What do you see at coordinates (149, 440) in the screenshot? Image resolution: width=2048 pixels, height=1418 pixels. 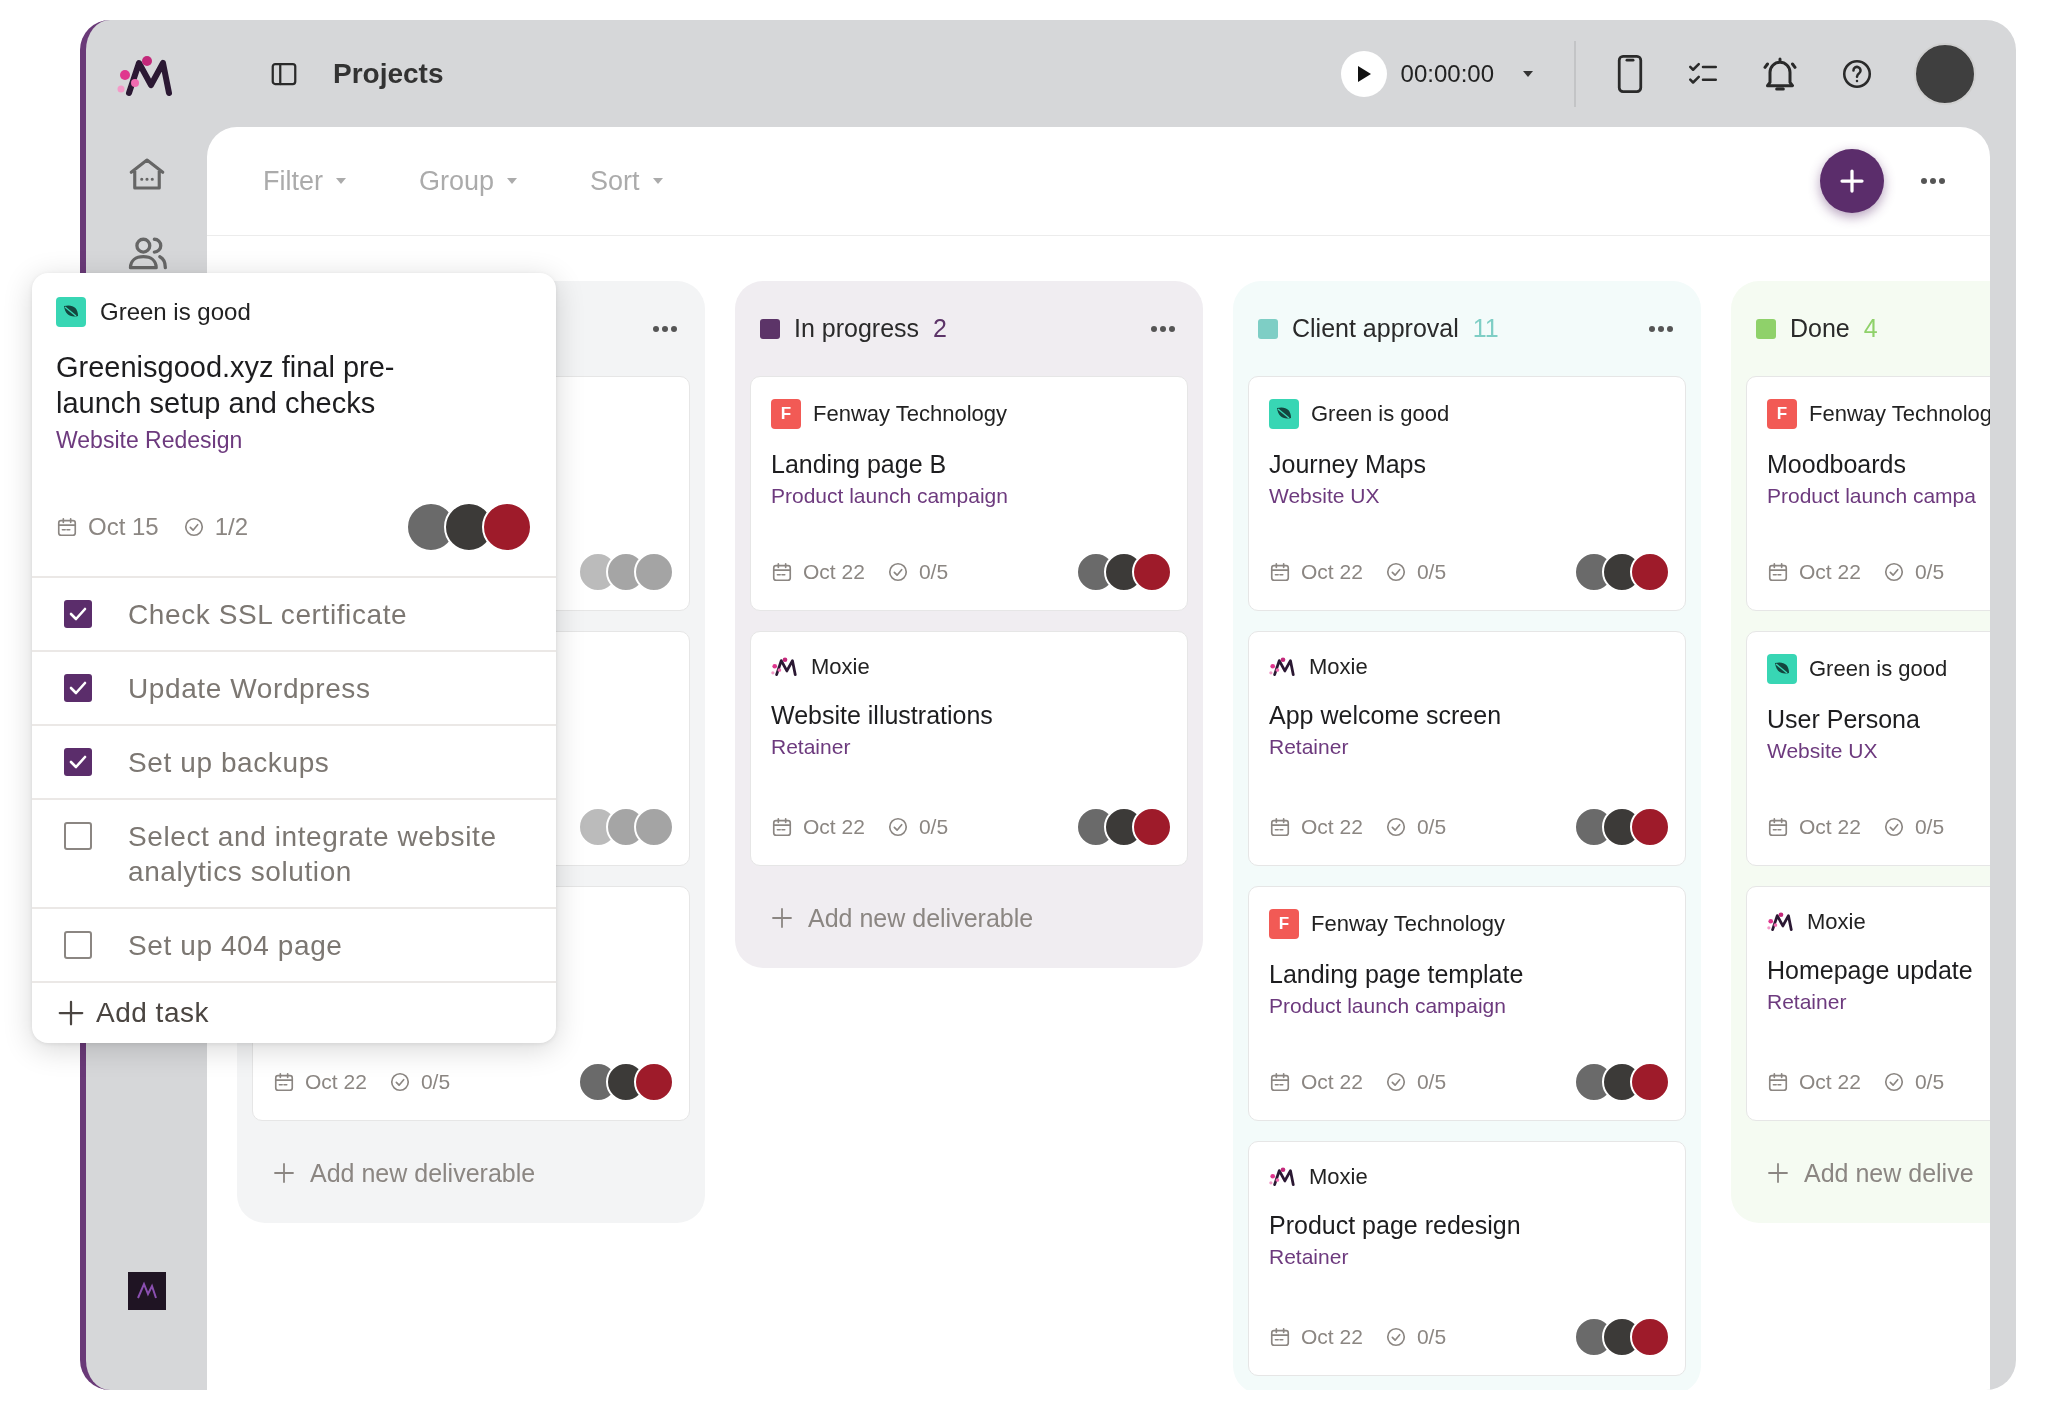 I see `project-name: Website Redesign` at bounding box center [149, 440].